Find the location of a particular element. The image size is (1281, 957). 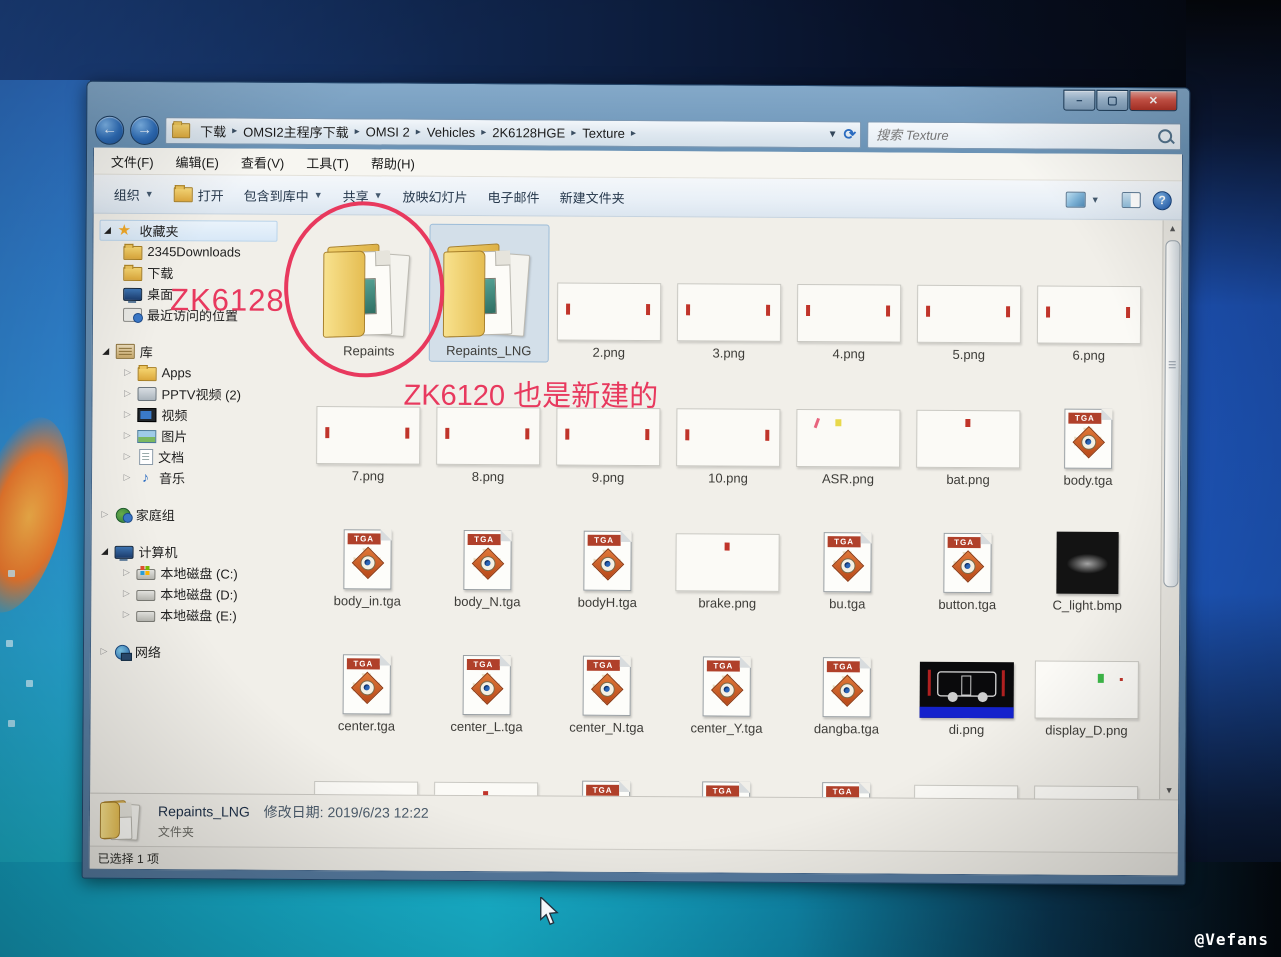

sidebar-item-disk-d: ▷ 本地磁盘 (D:) is located at coordinates (197, 594).